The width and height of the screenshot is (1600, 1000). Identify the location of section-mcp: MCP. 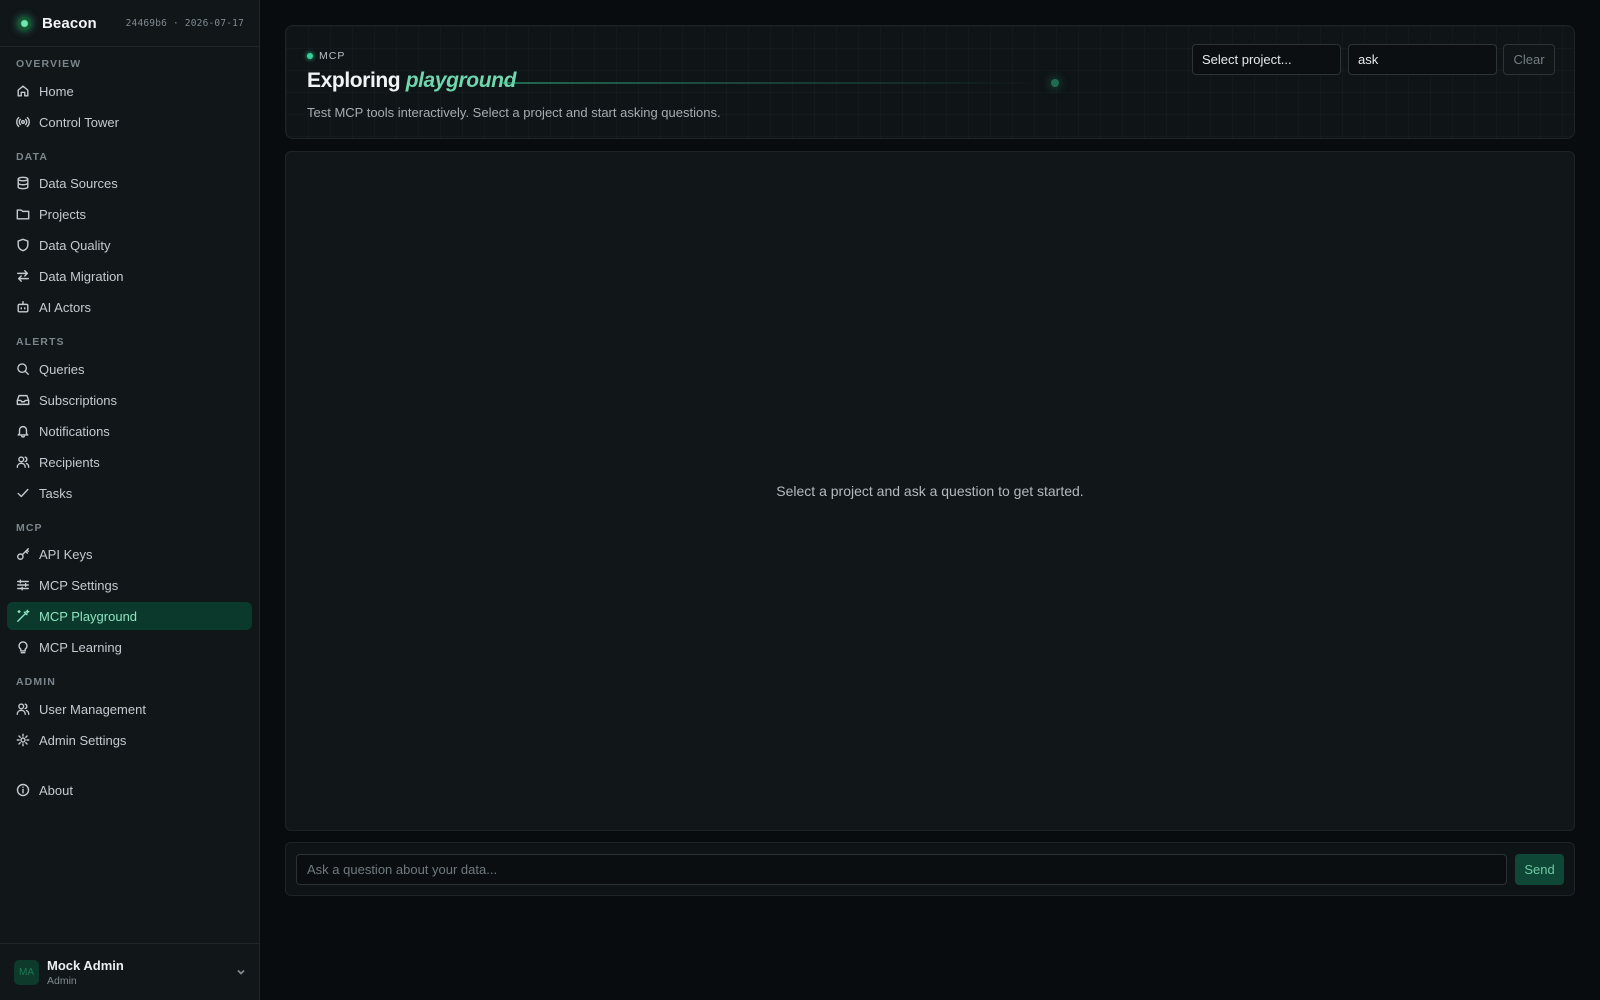
(29, 528).